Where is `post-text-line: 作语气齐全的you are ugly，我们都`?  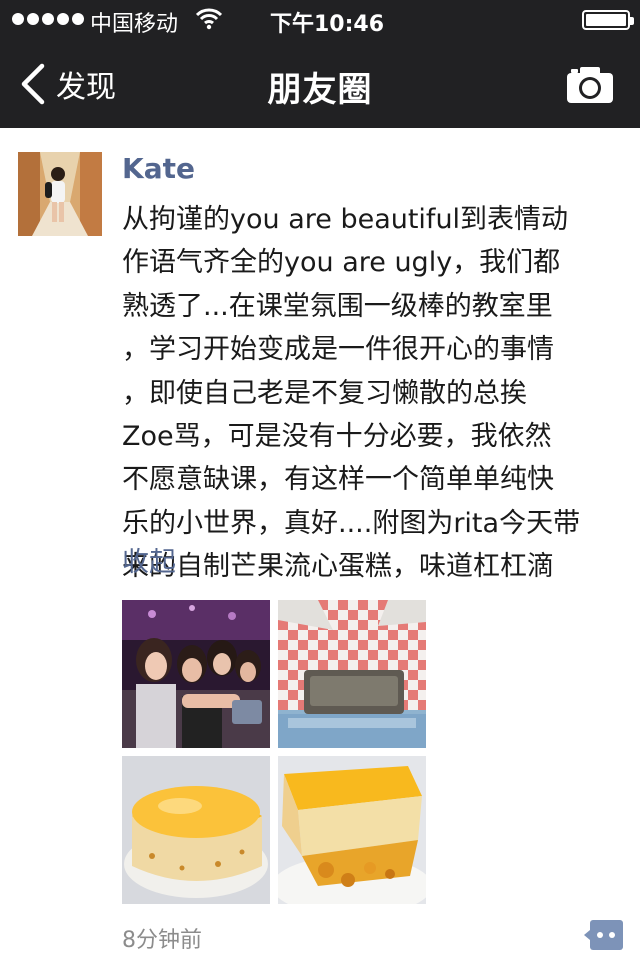 post-text-line: 作语气齐全的you are ugly，我们都 is located at coordinates (341, 263).